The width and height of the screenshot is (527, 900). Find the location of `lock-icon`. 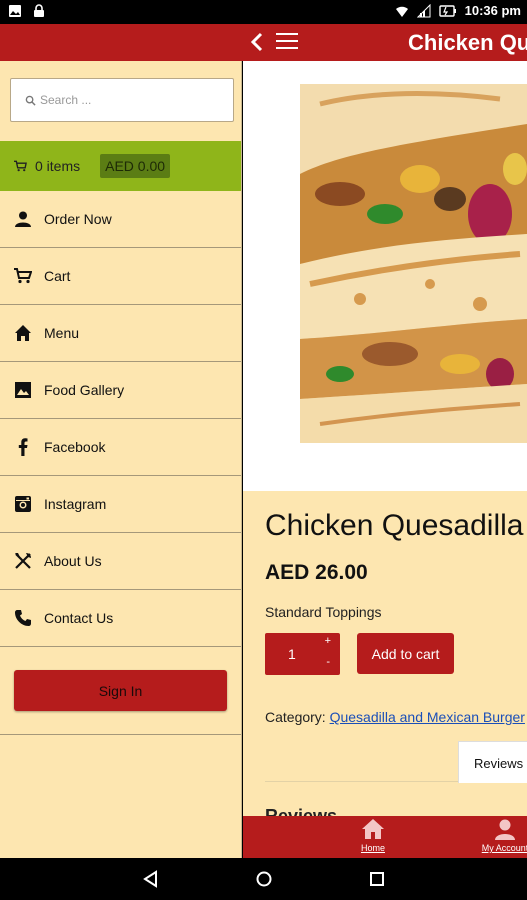

lock-icon is located at coordinates (39, 10).